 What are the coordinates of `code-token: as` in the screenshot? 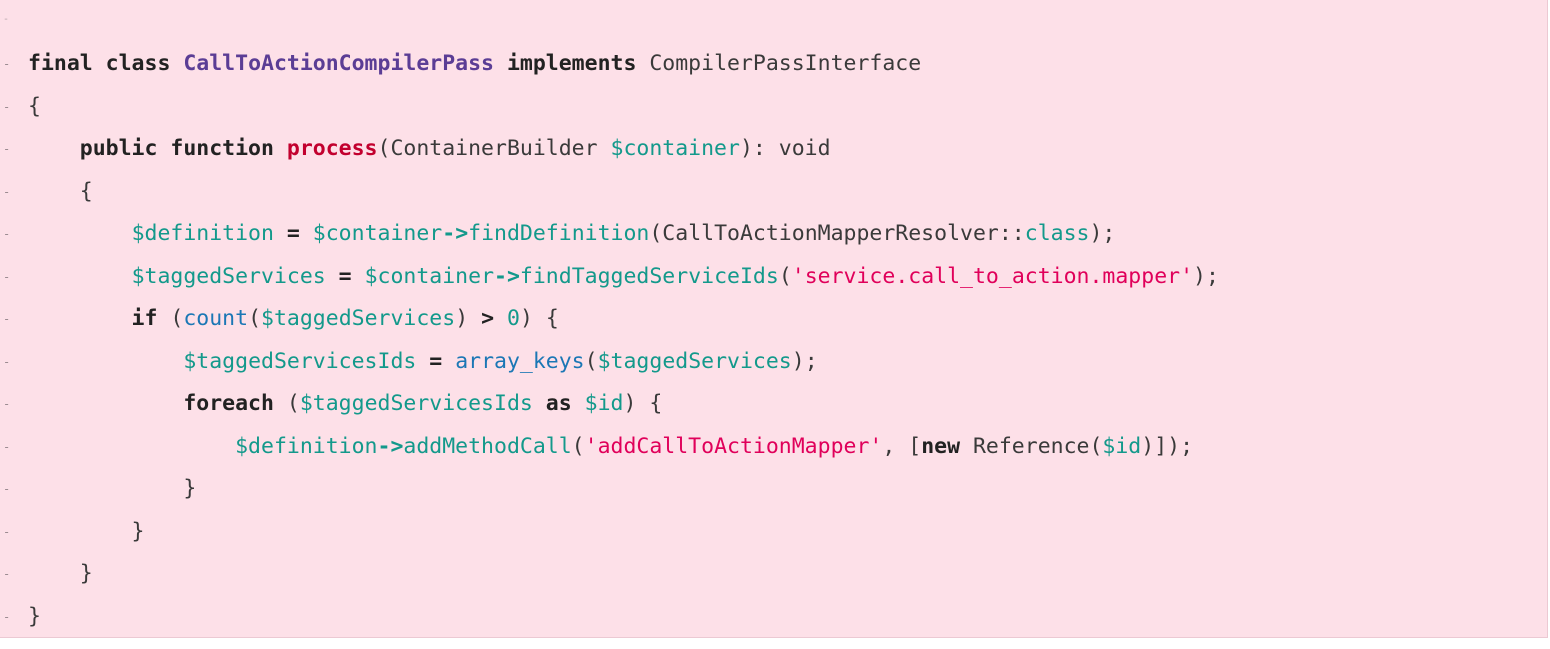 It's located at (558, 403).